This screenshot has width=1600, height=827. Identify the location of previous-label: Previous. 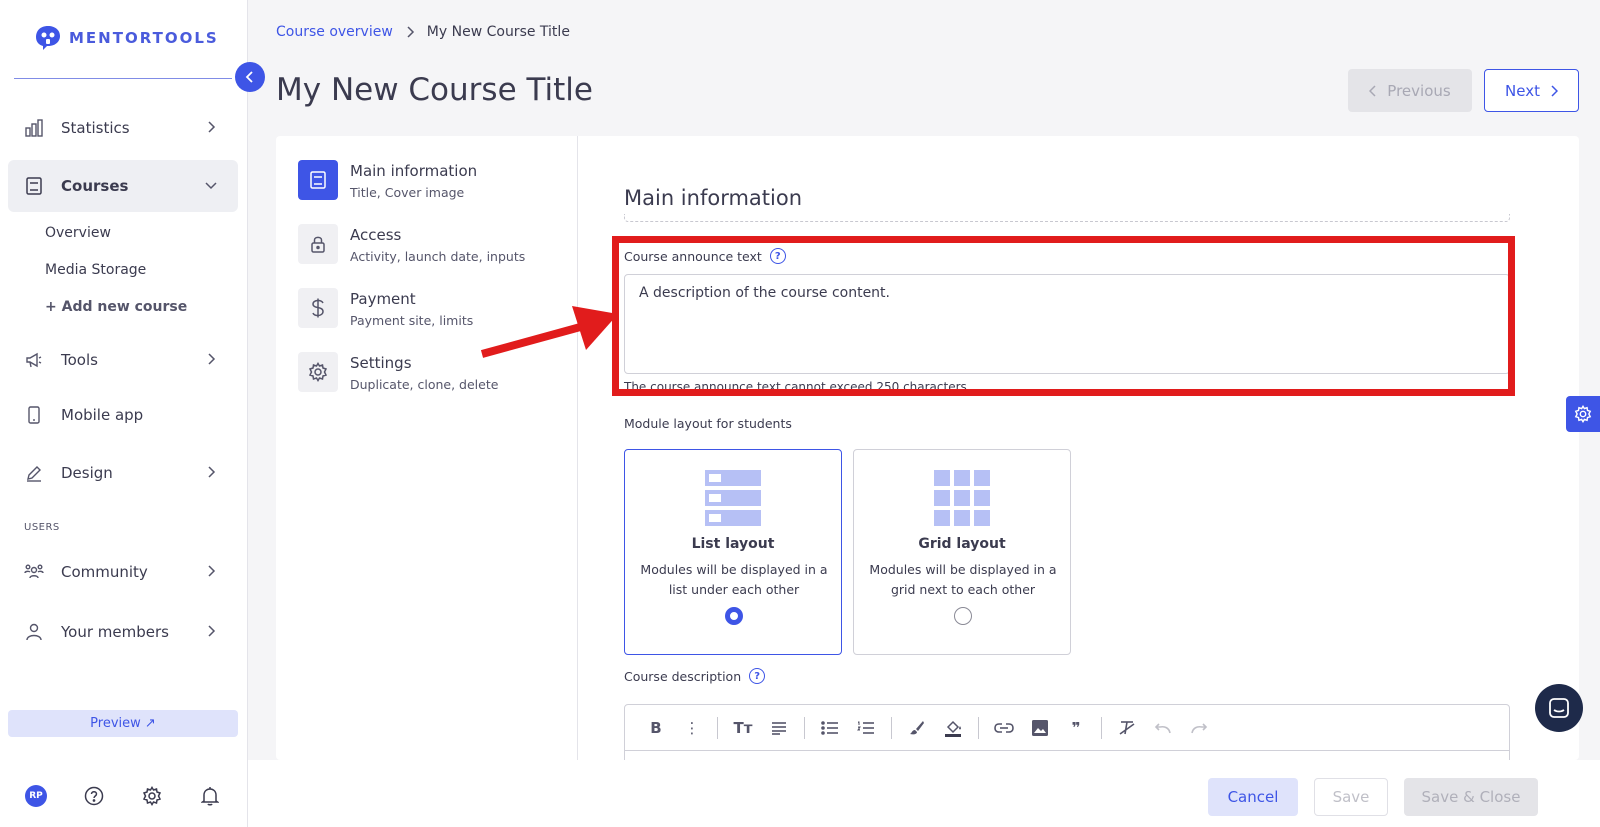
(1419, 90).